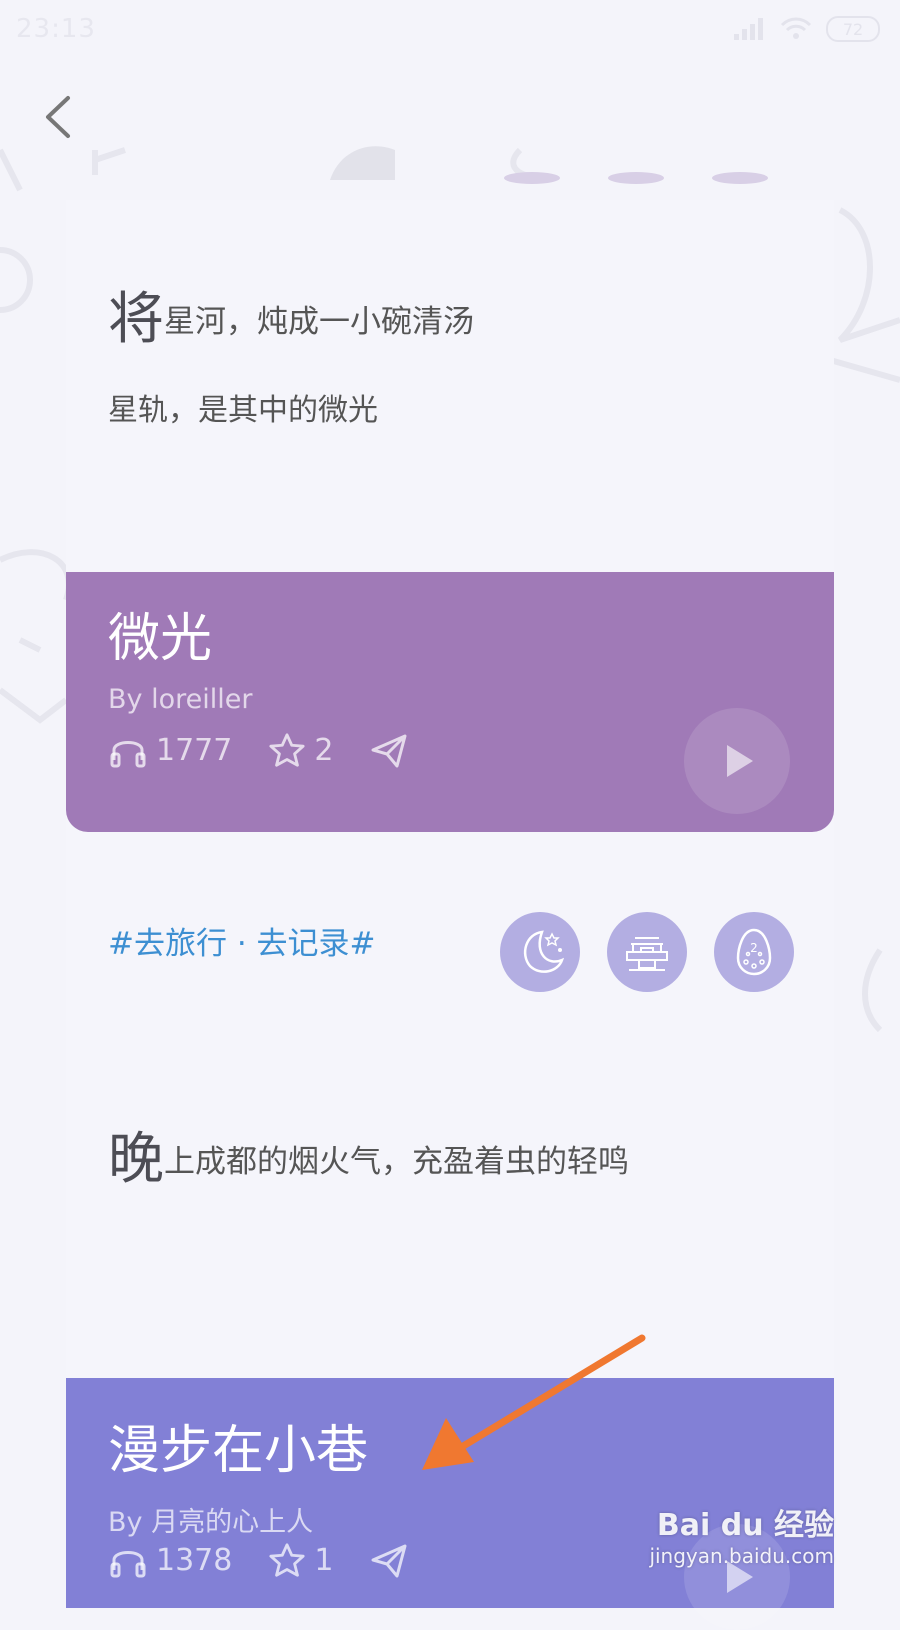 This screenshot has width=900, height=1630. I want to click on badge-building, so click(647, 952).